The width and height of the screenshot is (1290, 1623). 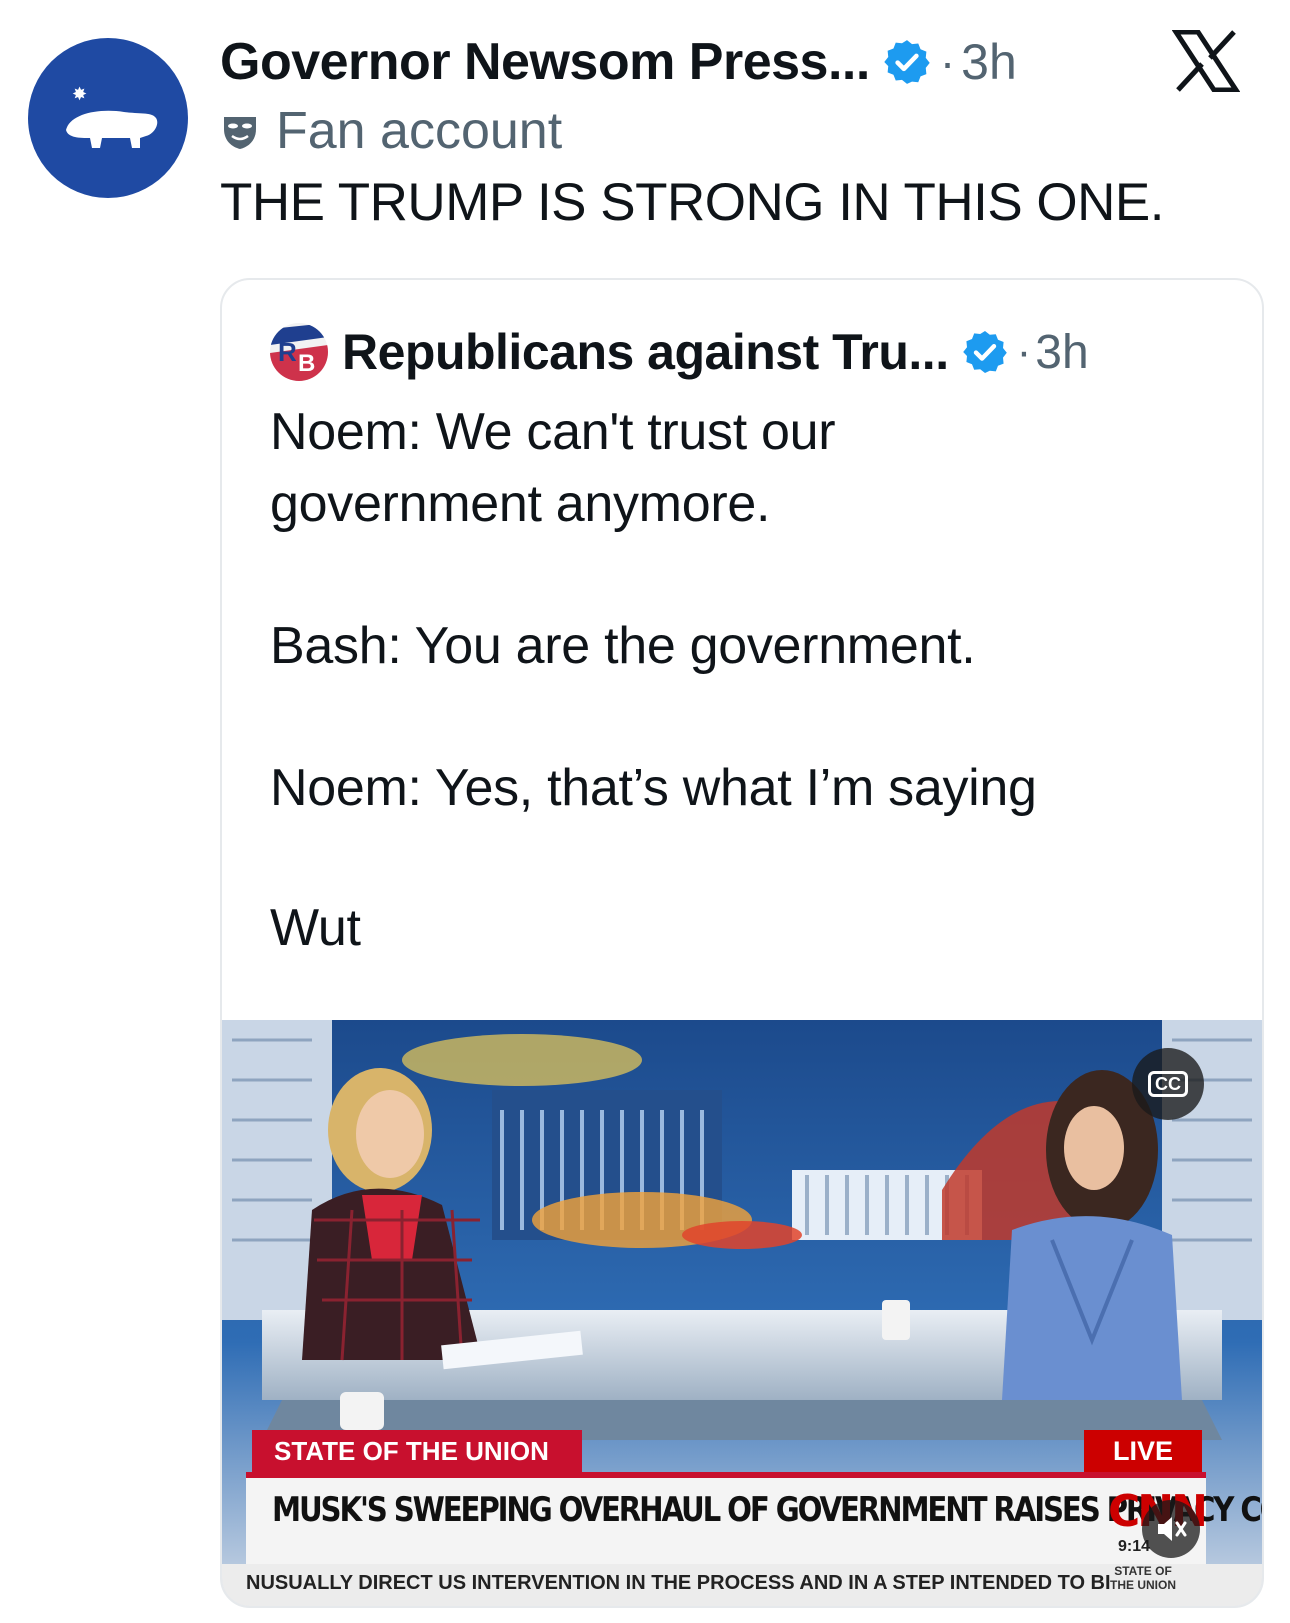 I want to click on svg-text: R, so click(x=287, y=352).